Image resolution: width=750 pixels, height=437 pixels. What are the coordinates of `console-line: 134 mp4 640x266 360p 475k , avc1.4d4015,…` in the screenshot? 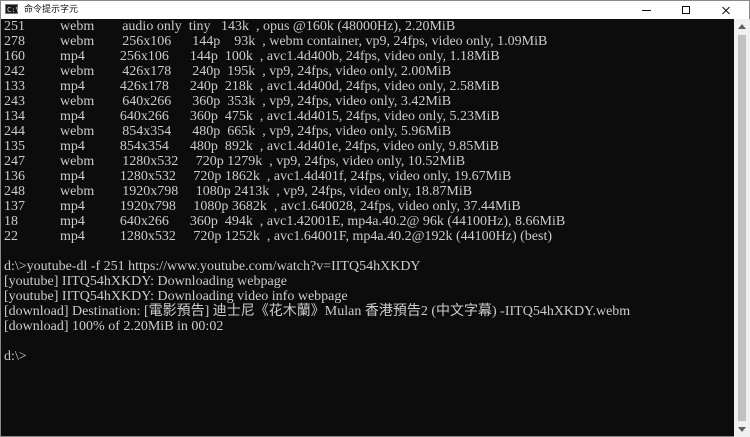 It's located at (252, 116).